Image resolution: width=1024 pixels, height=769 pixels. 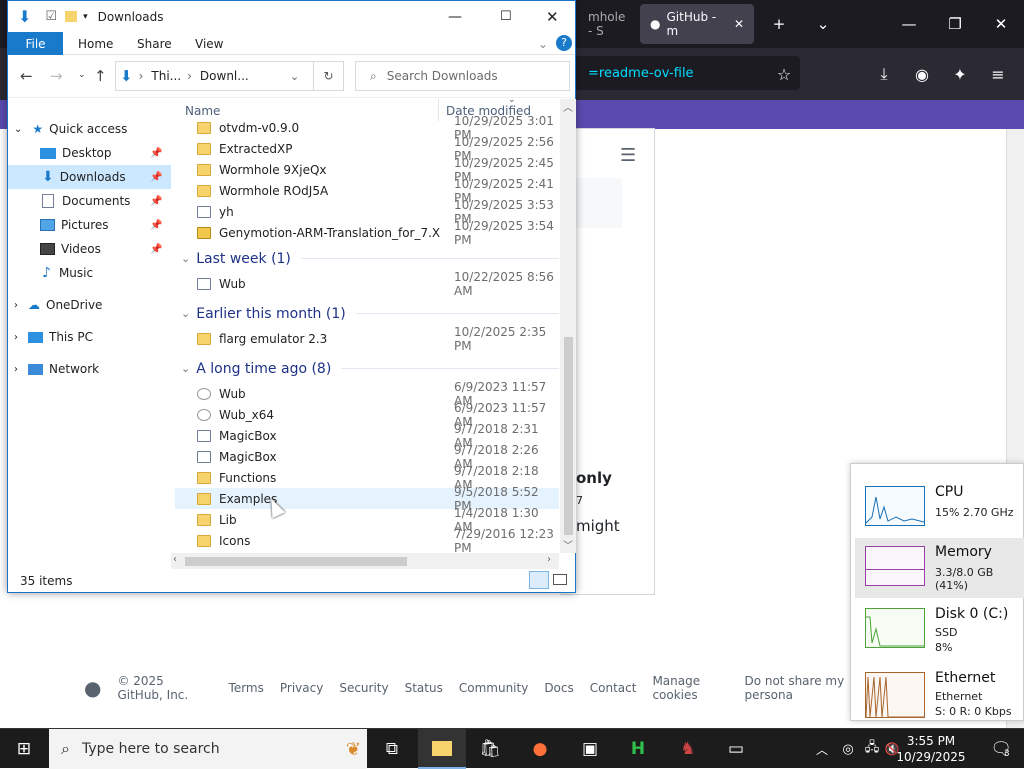 What do you see at coordinates (89, 305) in the screenshot?
I see `nav-onedrive: › ☁ OneDrive` at bounding box center [89, 305].